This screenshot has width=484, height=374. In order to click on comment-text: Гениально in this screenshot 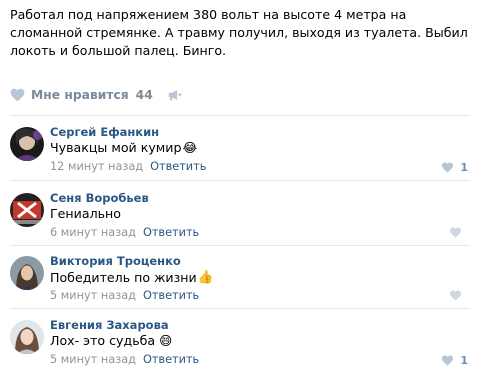, I will do `click(85, 213)`.